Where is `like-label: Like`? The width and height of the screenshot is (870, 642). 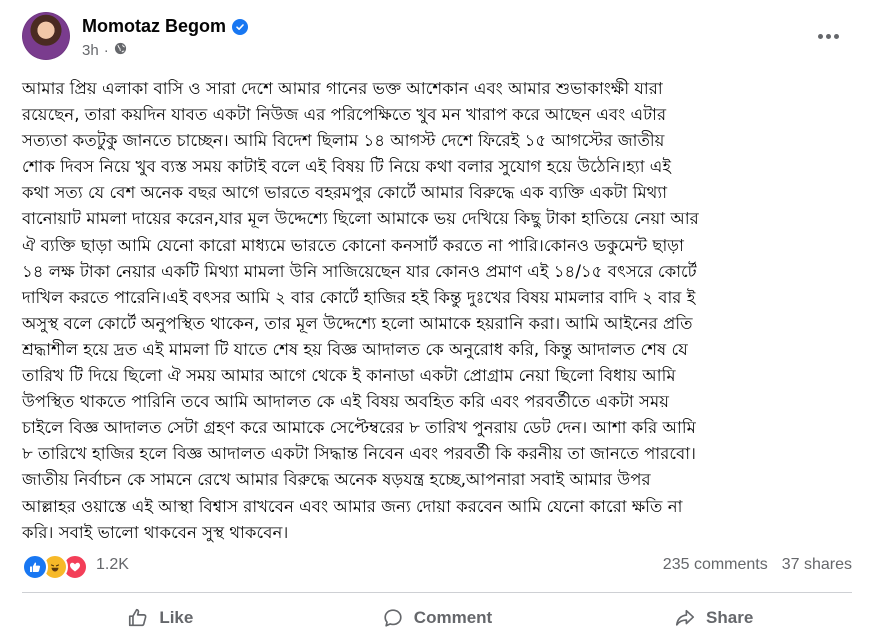
like-label: Like is located at coordinates (176, 617).